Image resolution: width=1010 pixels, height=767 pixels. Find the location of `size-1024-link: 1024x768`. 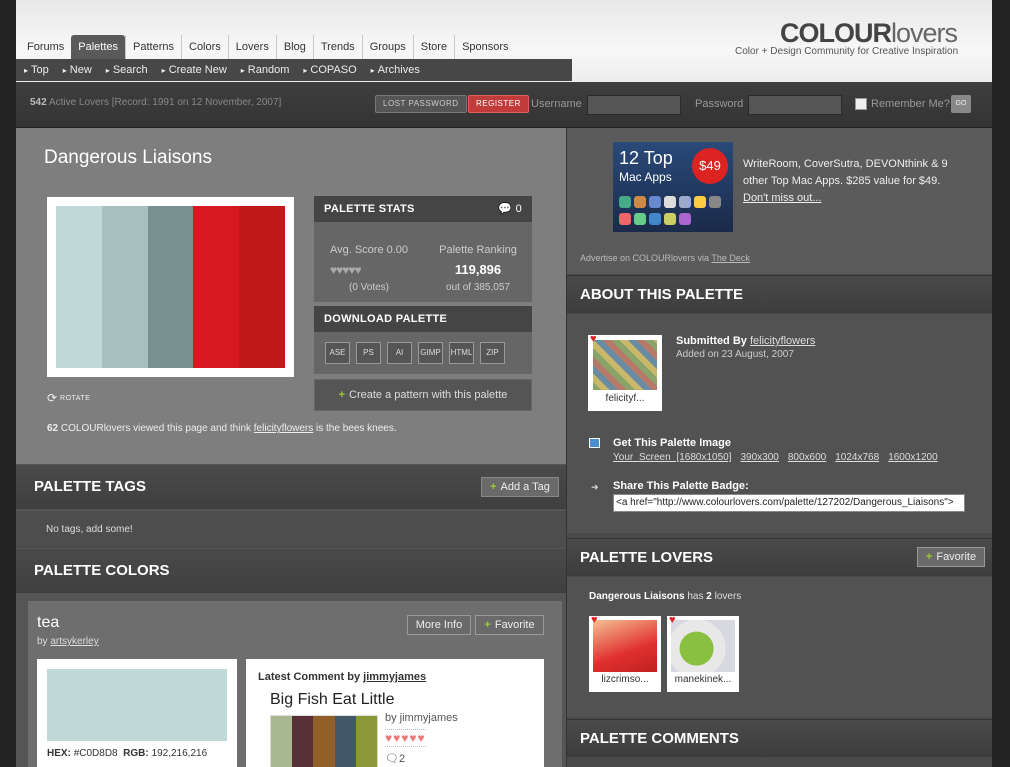

size-1024-link: 1024x768 is located at coordinates (857, 457).